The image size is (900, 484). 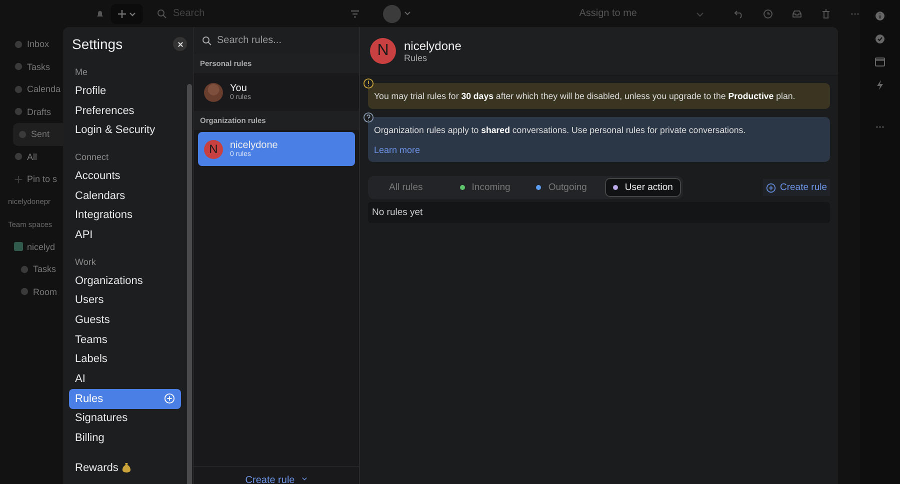 What do you see at coordinates (485, 187) in the screenshot?
I see `filter-tab: Incoming` at bounding box center [485, 187].